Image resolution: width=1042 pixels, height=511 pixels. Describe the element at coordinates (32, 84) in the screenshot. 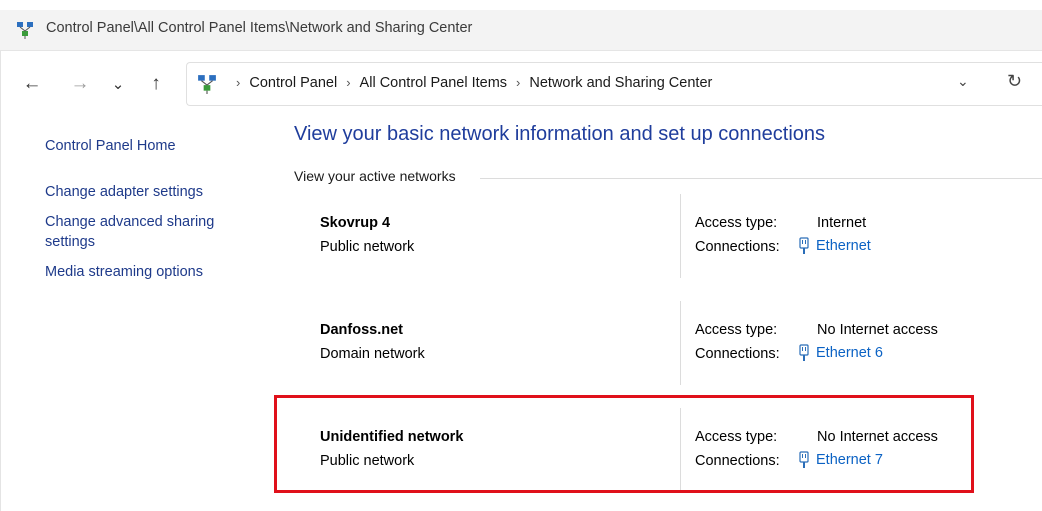

I see `back-arrow-icon: ←` at that location.